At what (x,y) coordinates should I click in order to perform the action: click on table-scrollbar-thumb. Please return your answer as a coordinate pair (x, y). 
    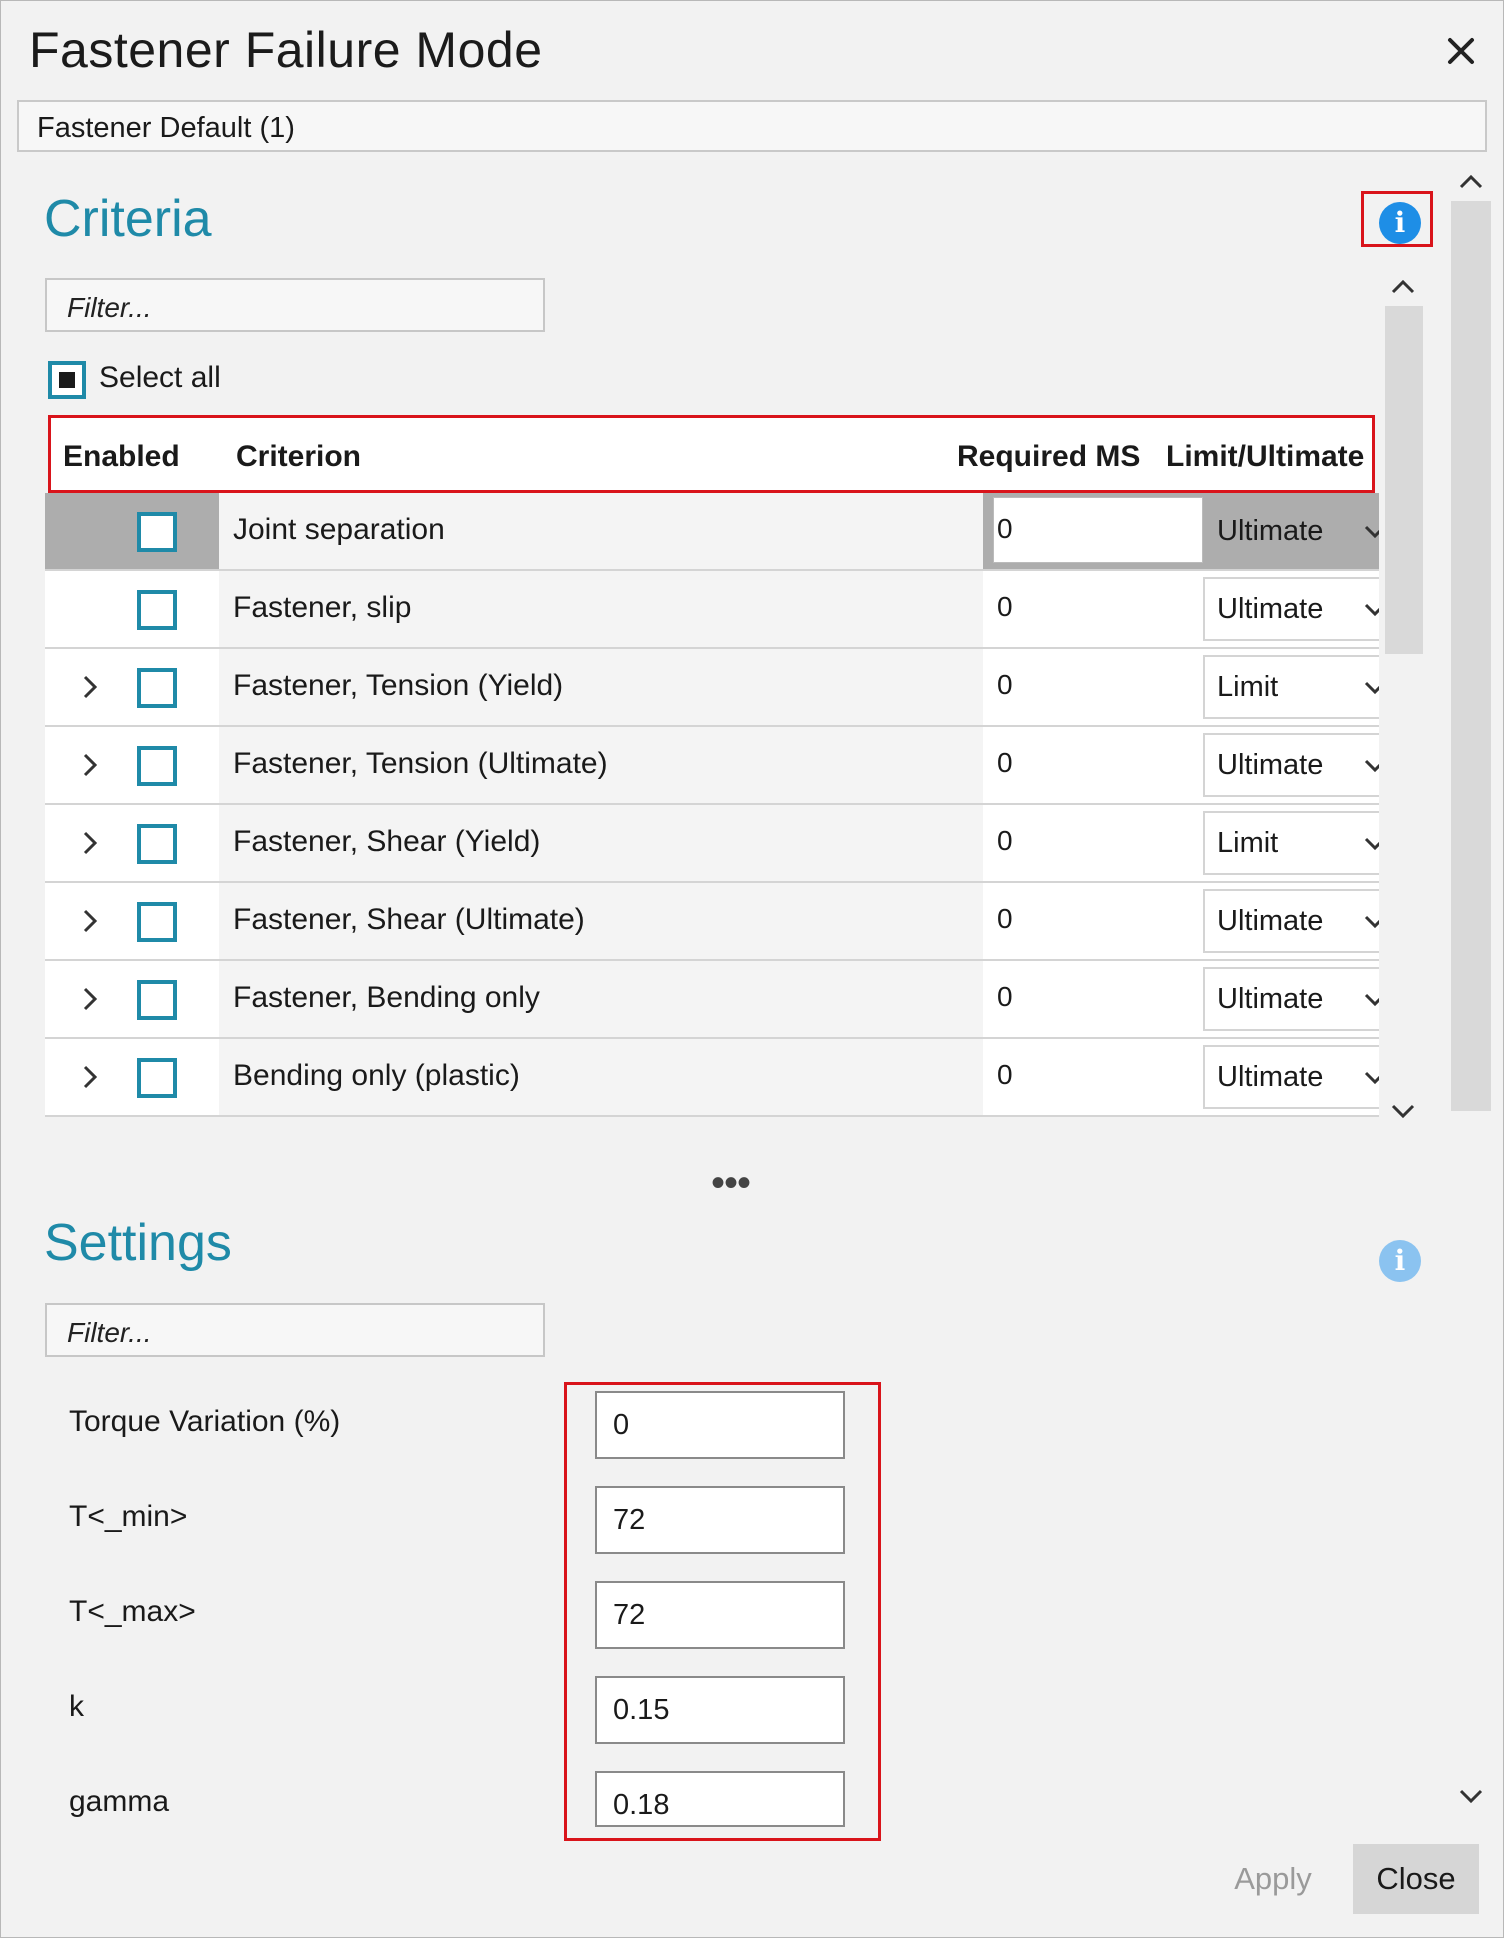
    Looking at the image, I should click on (1404, 480).